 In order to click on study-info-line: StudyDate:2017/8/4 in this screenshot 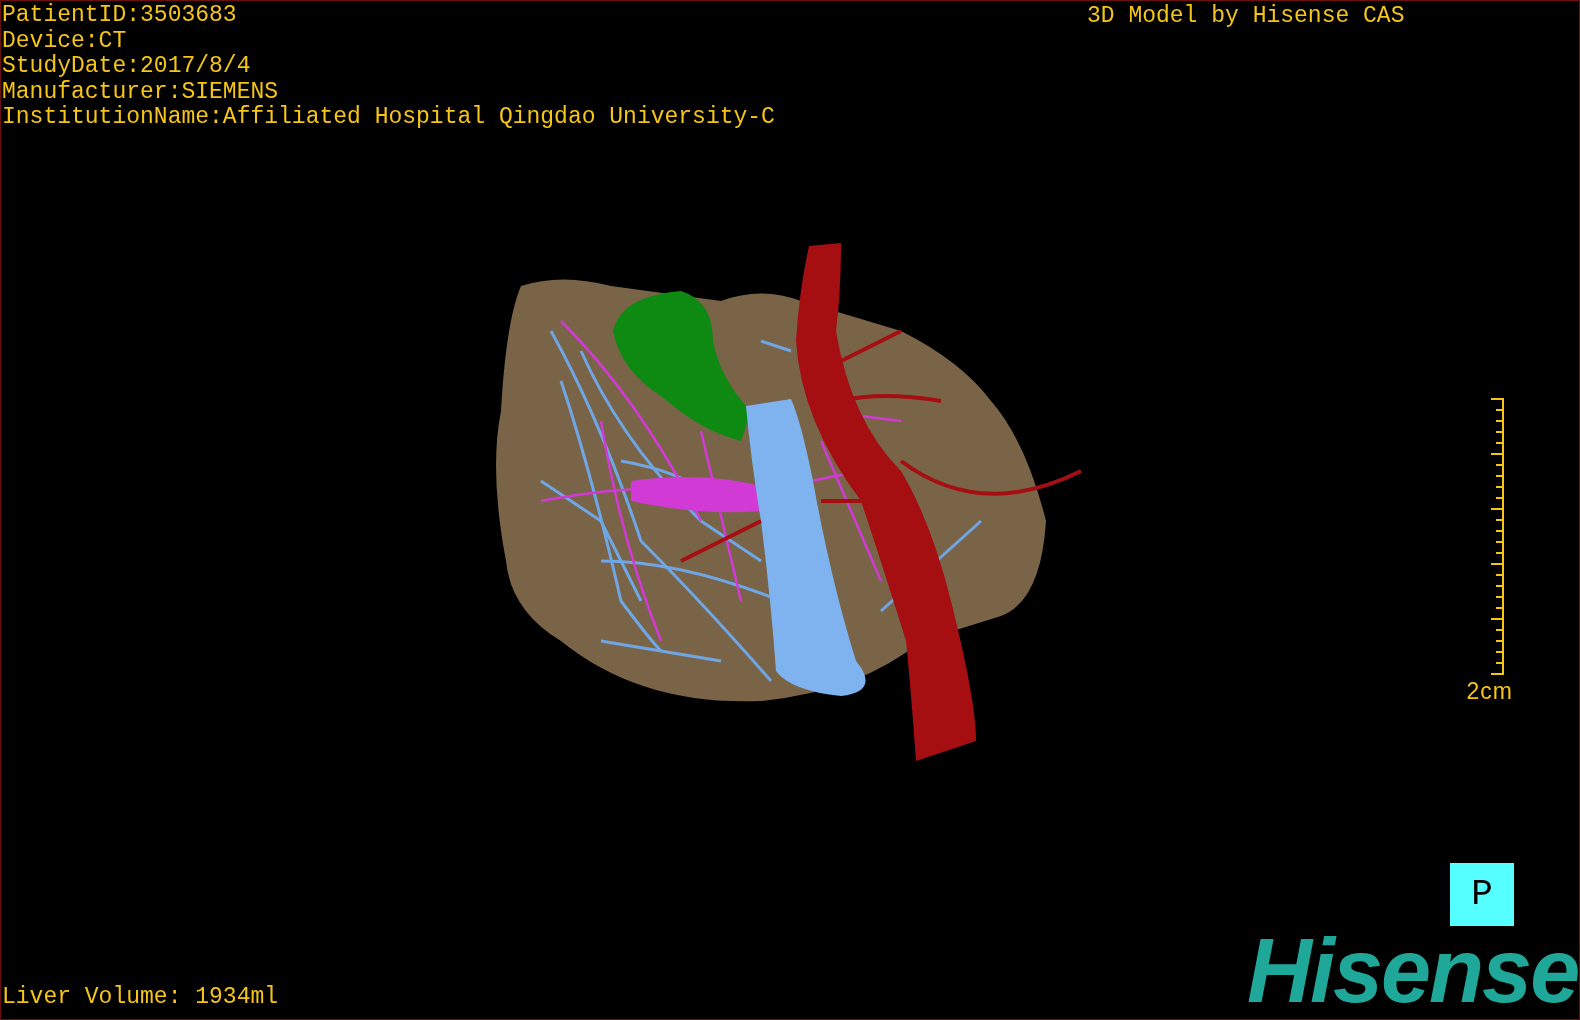, I will do `click(126, 67)`.